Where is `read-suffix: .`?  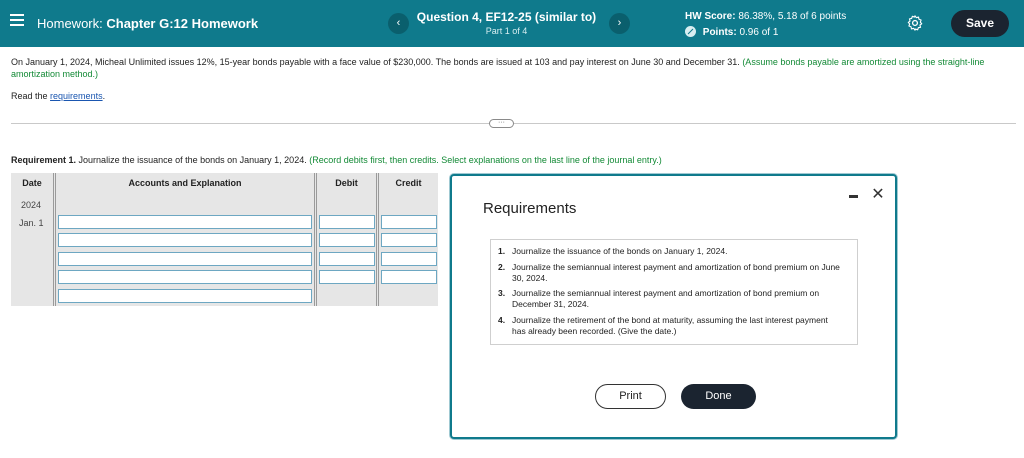 read-suffix: . is located at coordinates (104, 96).